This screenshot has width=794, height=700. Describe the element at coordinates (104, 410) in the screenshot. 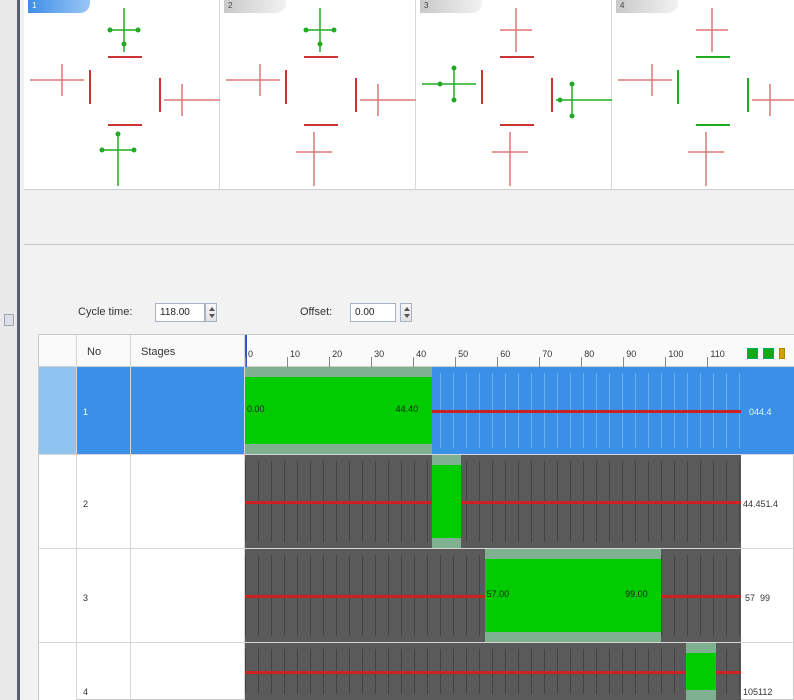

I see `row-number: 1` at that location.